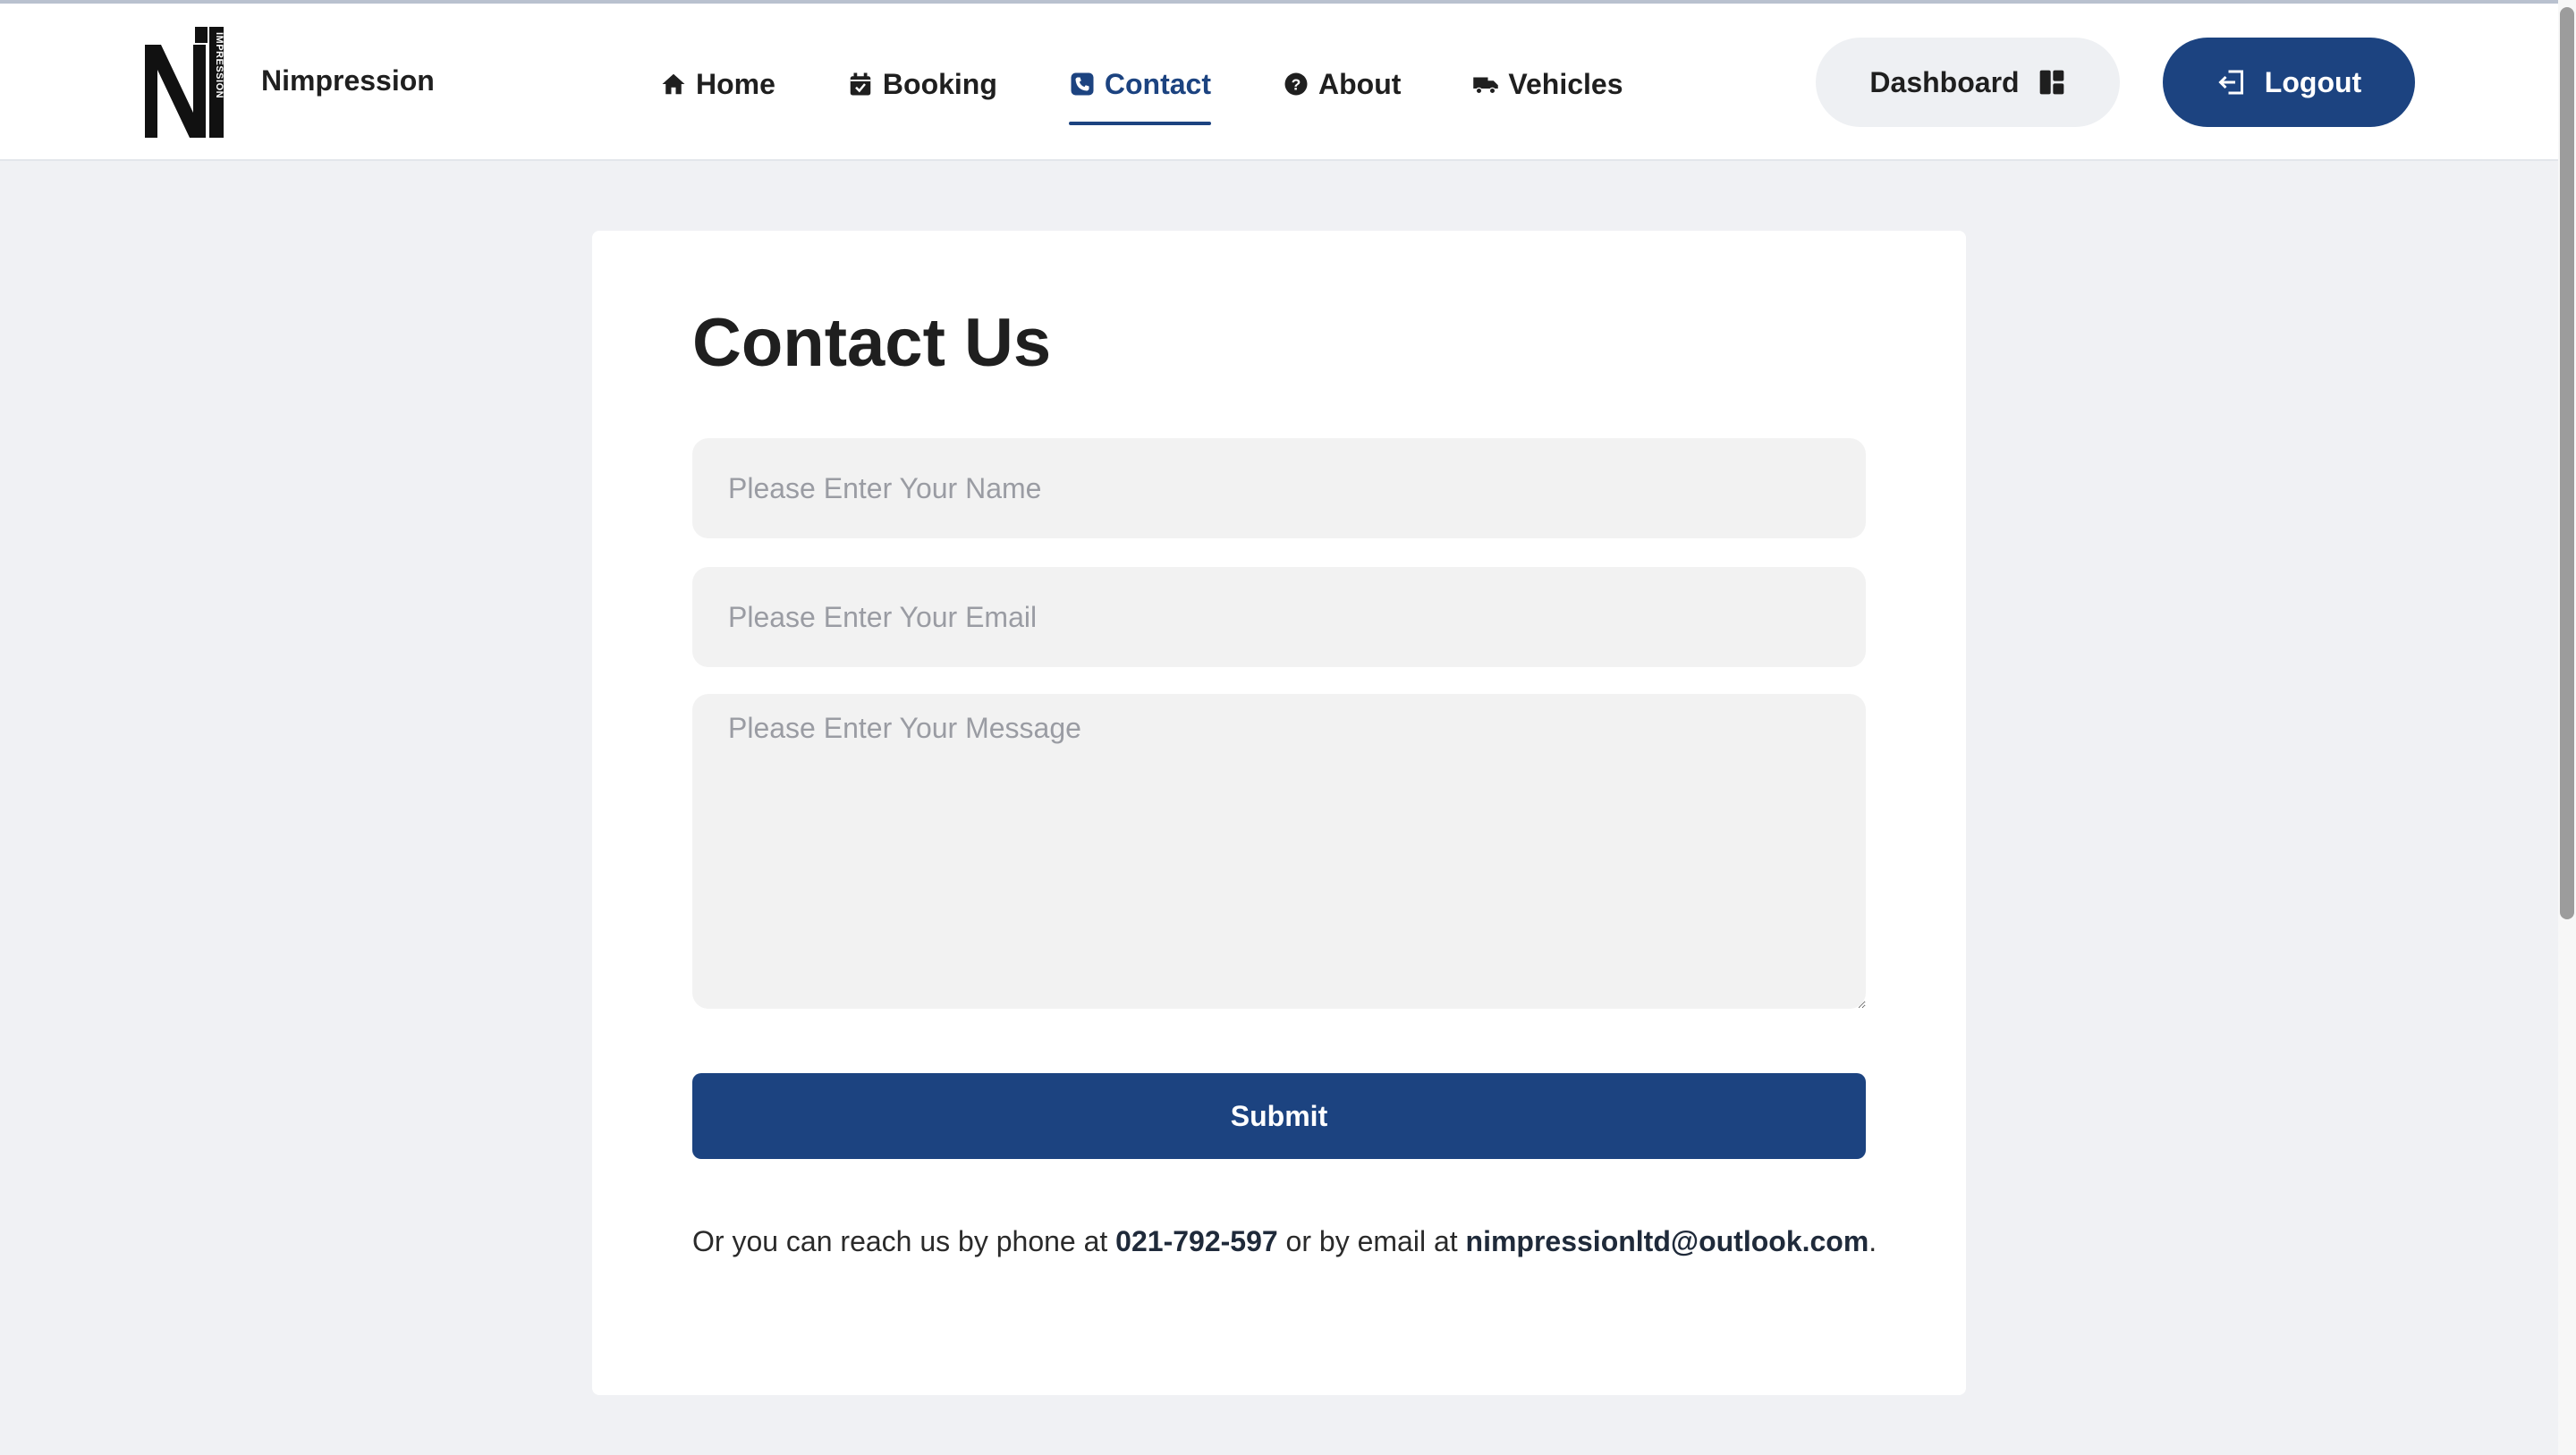  I want to click on scrollbar-thumb, so click(2567, 463).